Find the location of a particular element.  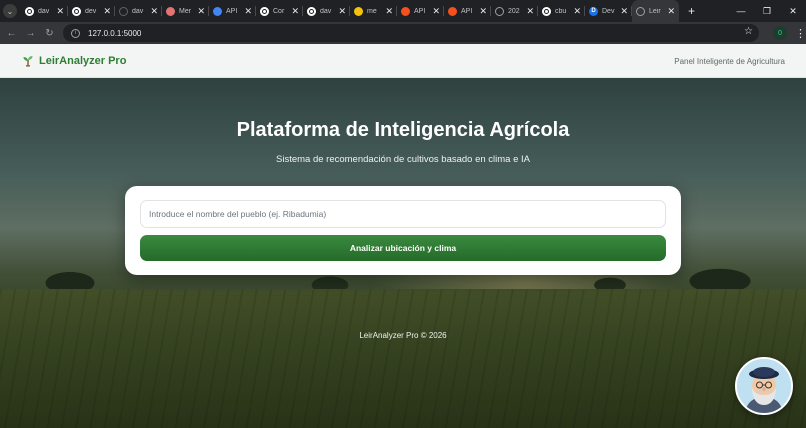

browser-tab: Leir ✕ is located at coordinates (655, 11).